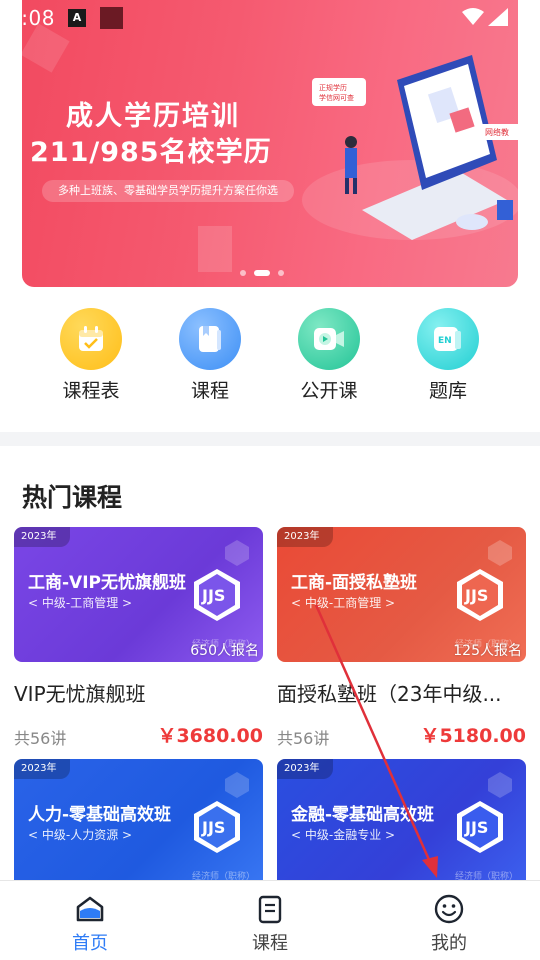  Describe the element at coordinates (111, 18) in the screenshot. I see `notification-square-icon` at that location.